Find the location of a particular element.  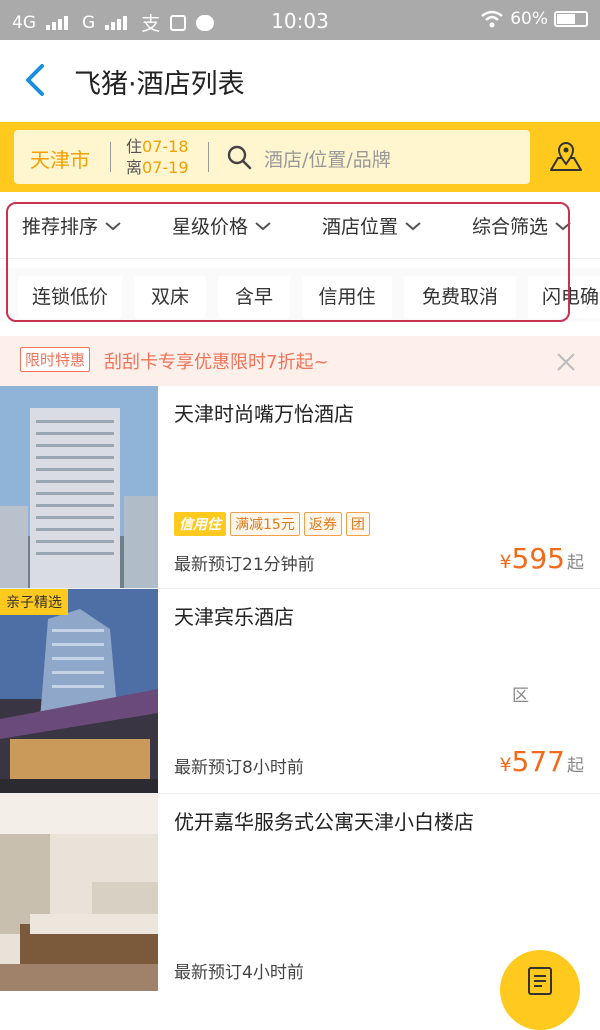

checkin-label: 住 is located at coordinates (134, 146).